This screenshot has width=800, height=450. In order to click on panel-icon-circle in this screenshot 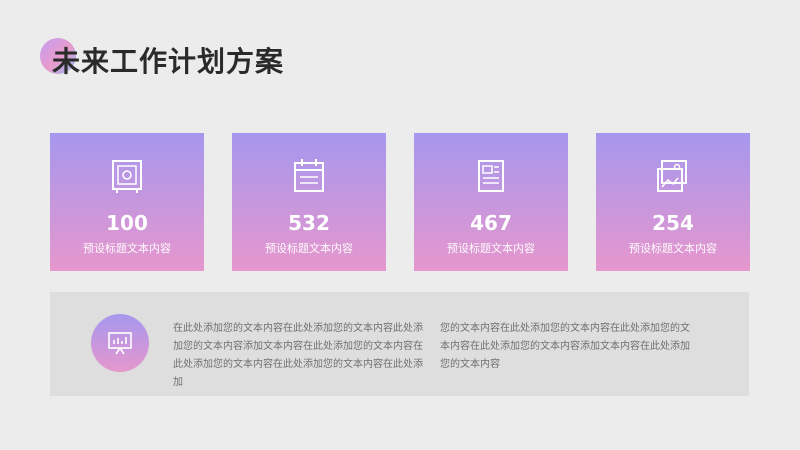, I will do `click(120, 343)`.